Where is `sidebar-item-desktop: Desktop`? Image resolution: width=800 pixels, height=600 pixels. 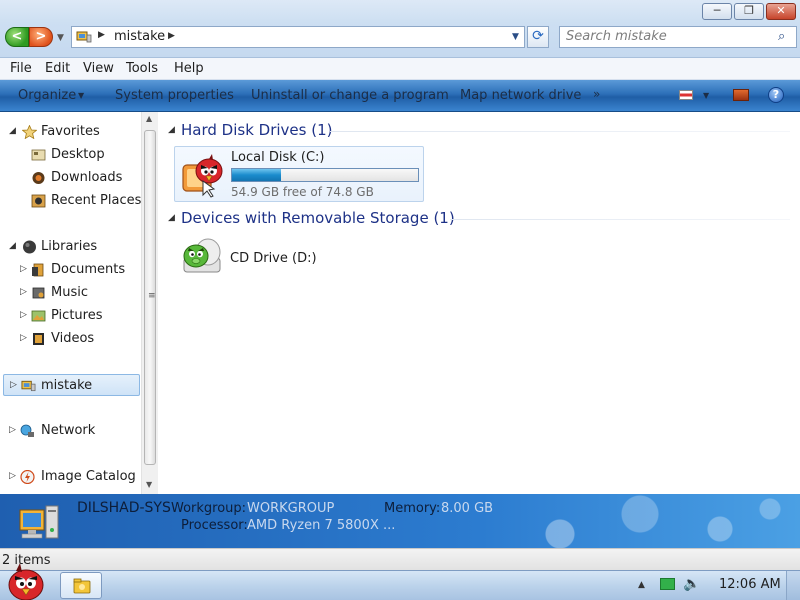
sidebar-item-desktop: Desktop is located at coordinates (71, 155).